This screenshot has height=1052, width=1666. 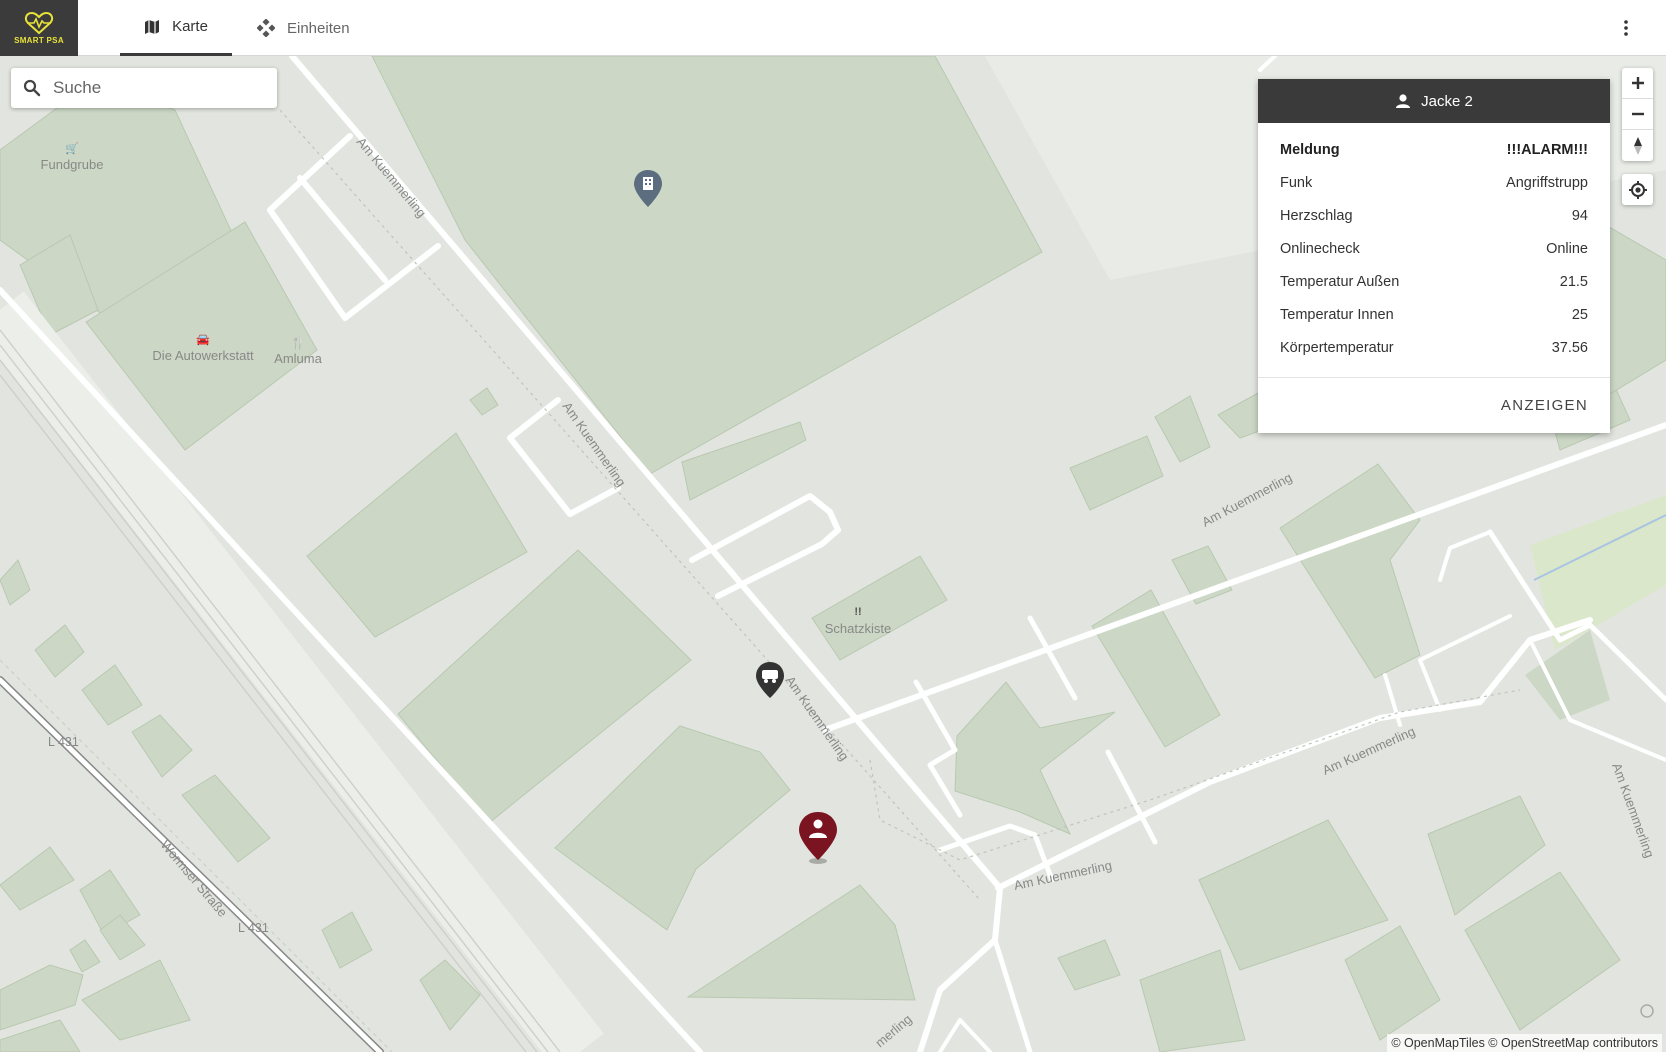 I want to click on tab-karte: Karte, so click(x=176, y=28).